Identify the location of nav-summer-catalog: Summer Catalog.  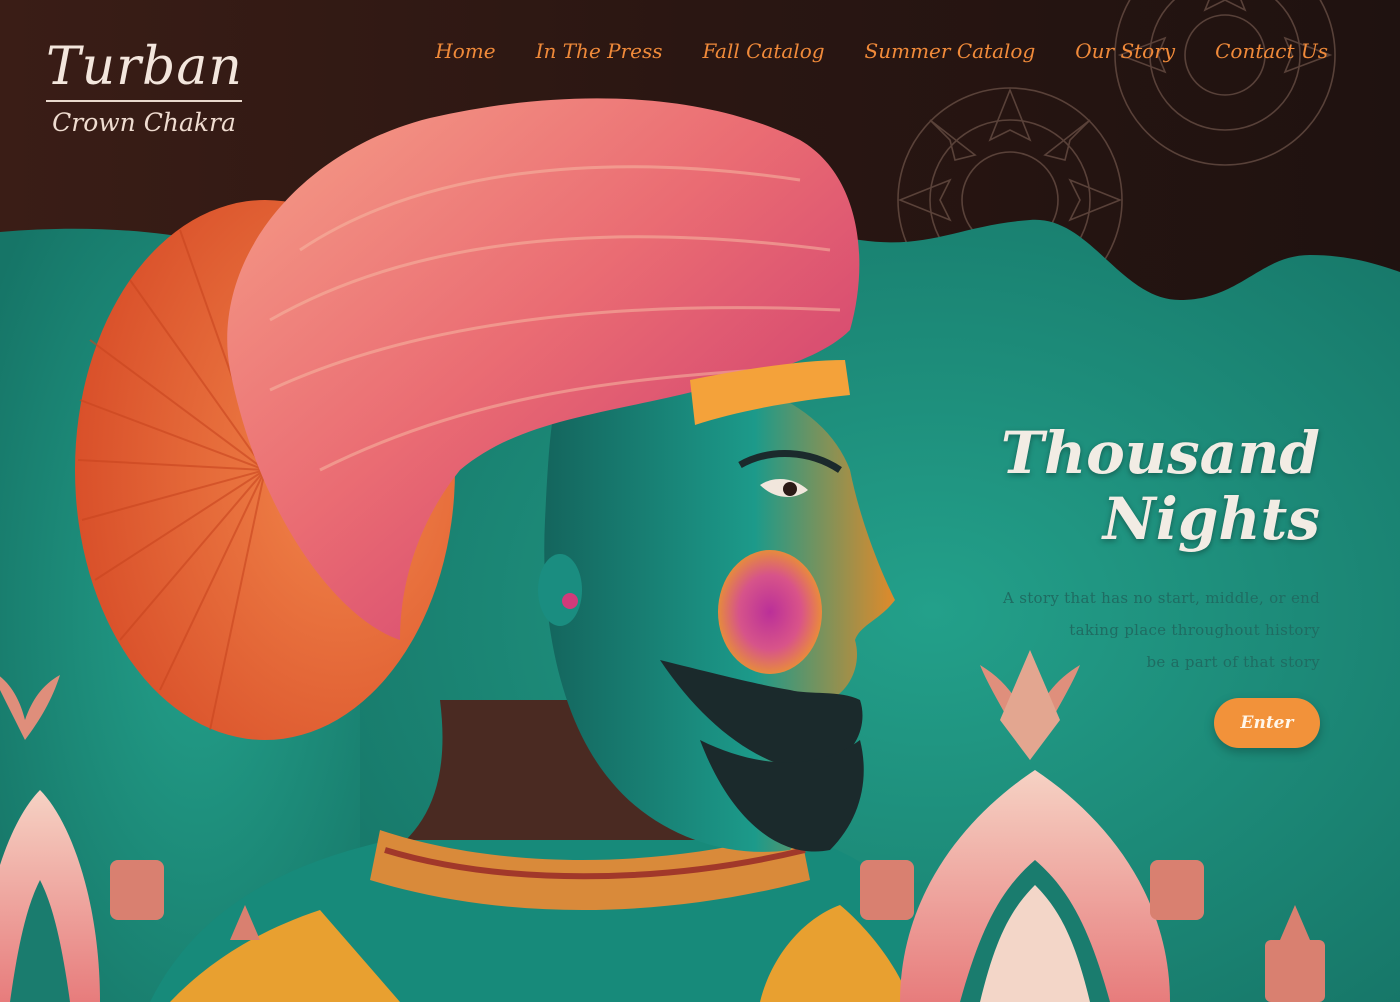
(950, 51).